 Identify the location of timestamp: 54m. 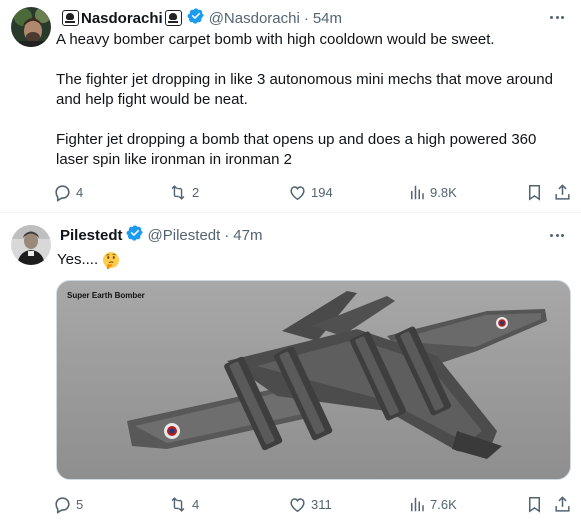
(327, 18).